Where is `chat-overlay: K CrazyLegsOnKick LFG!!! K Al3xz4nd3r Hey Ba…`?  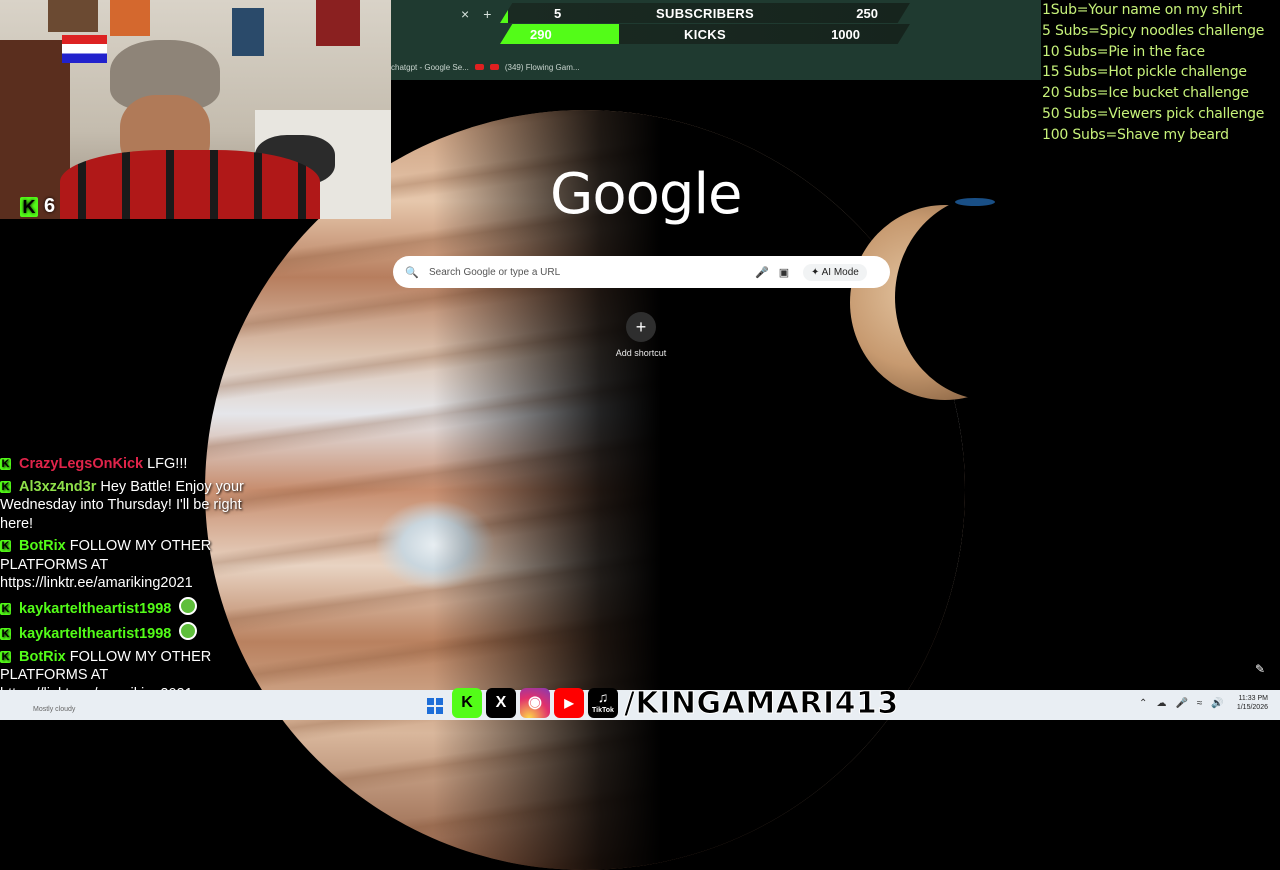
chat-overlay: K CrazyLegsOnKick LFG!!! K Al3xz4nd3r Hey Ba… is located at coordinates (132, 581).